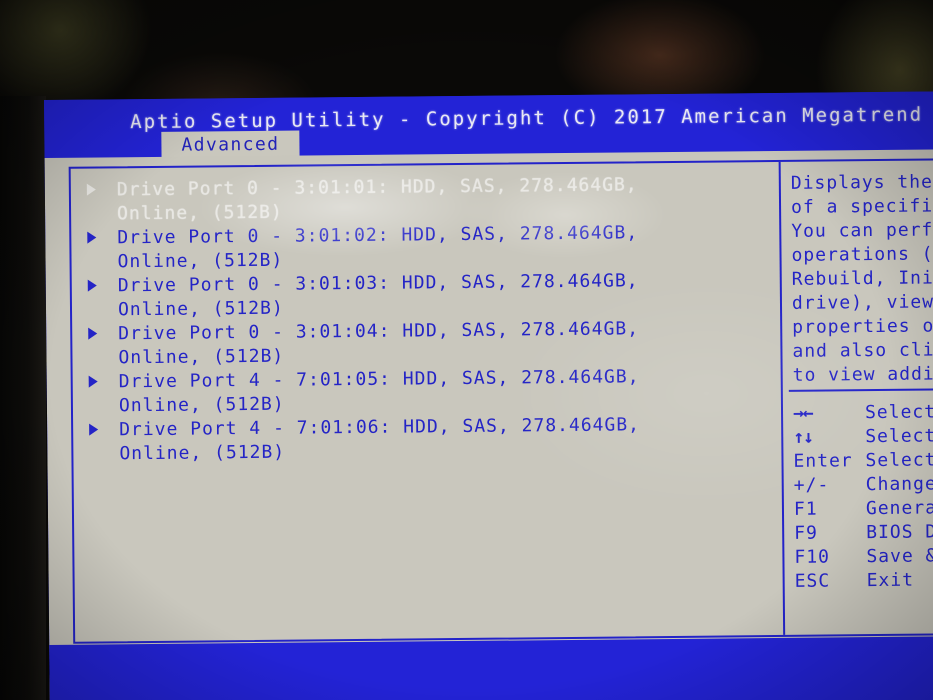 This screenshot has height=700, width=933. Describe the element at coordinates (864, 581) in the screenshot. I see `key-legend-row: ESC Exit` at that location.